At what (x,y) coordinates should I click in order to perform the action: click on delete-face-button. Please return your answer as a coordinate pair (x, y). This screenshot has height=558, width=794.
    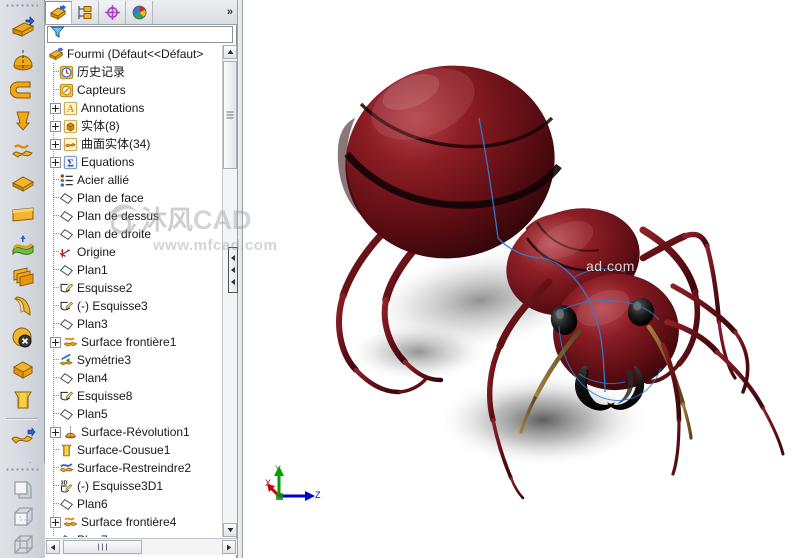
    Looking at the image, I should click on (22, 337).